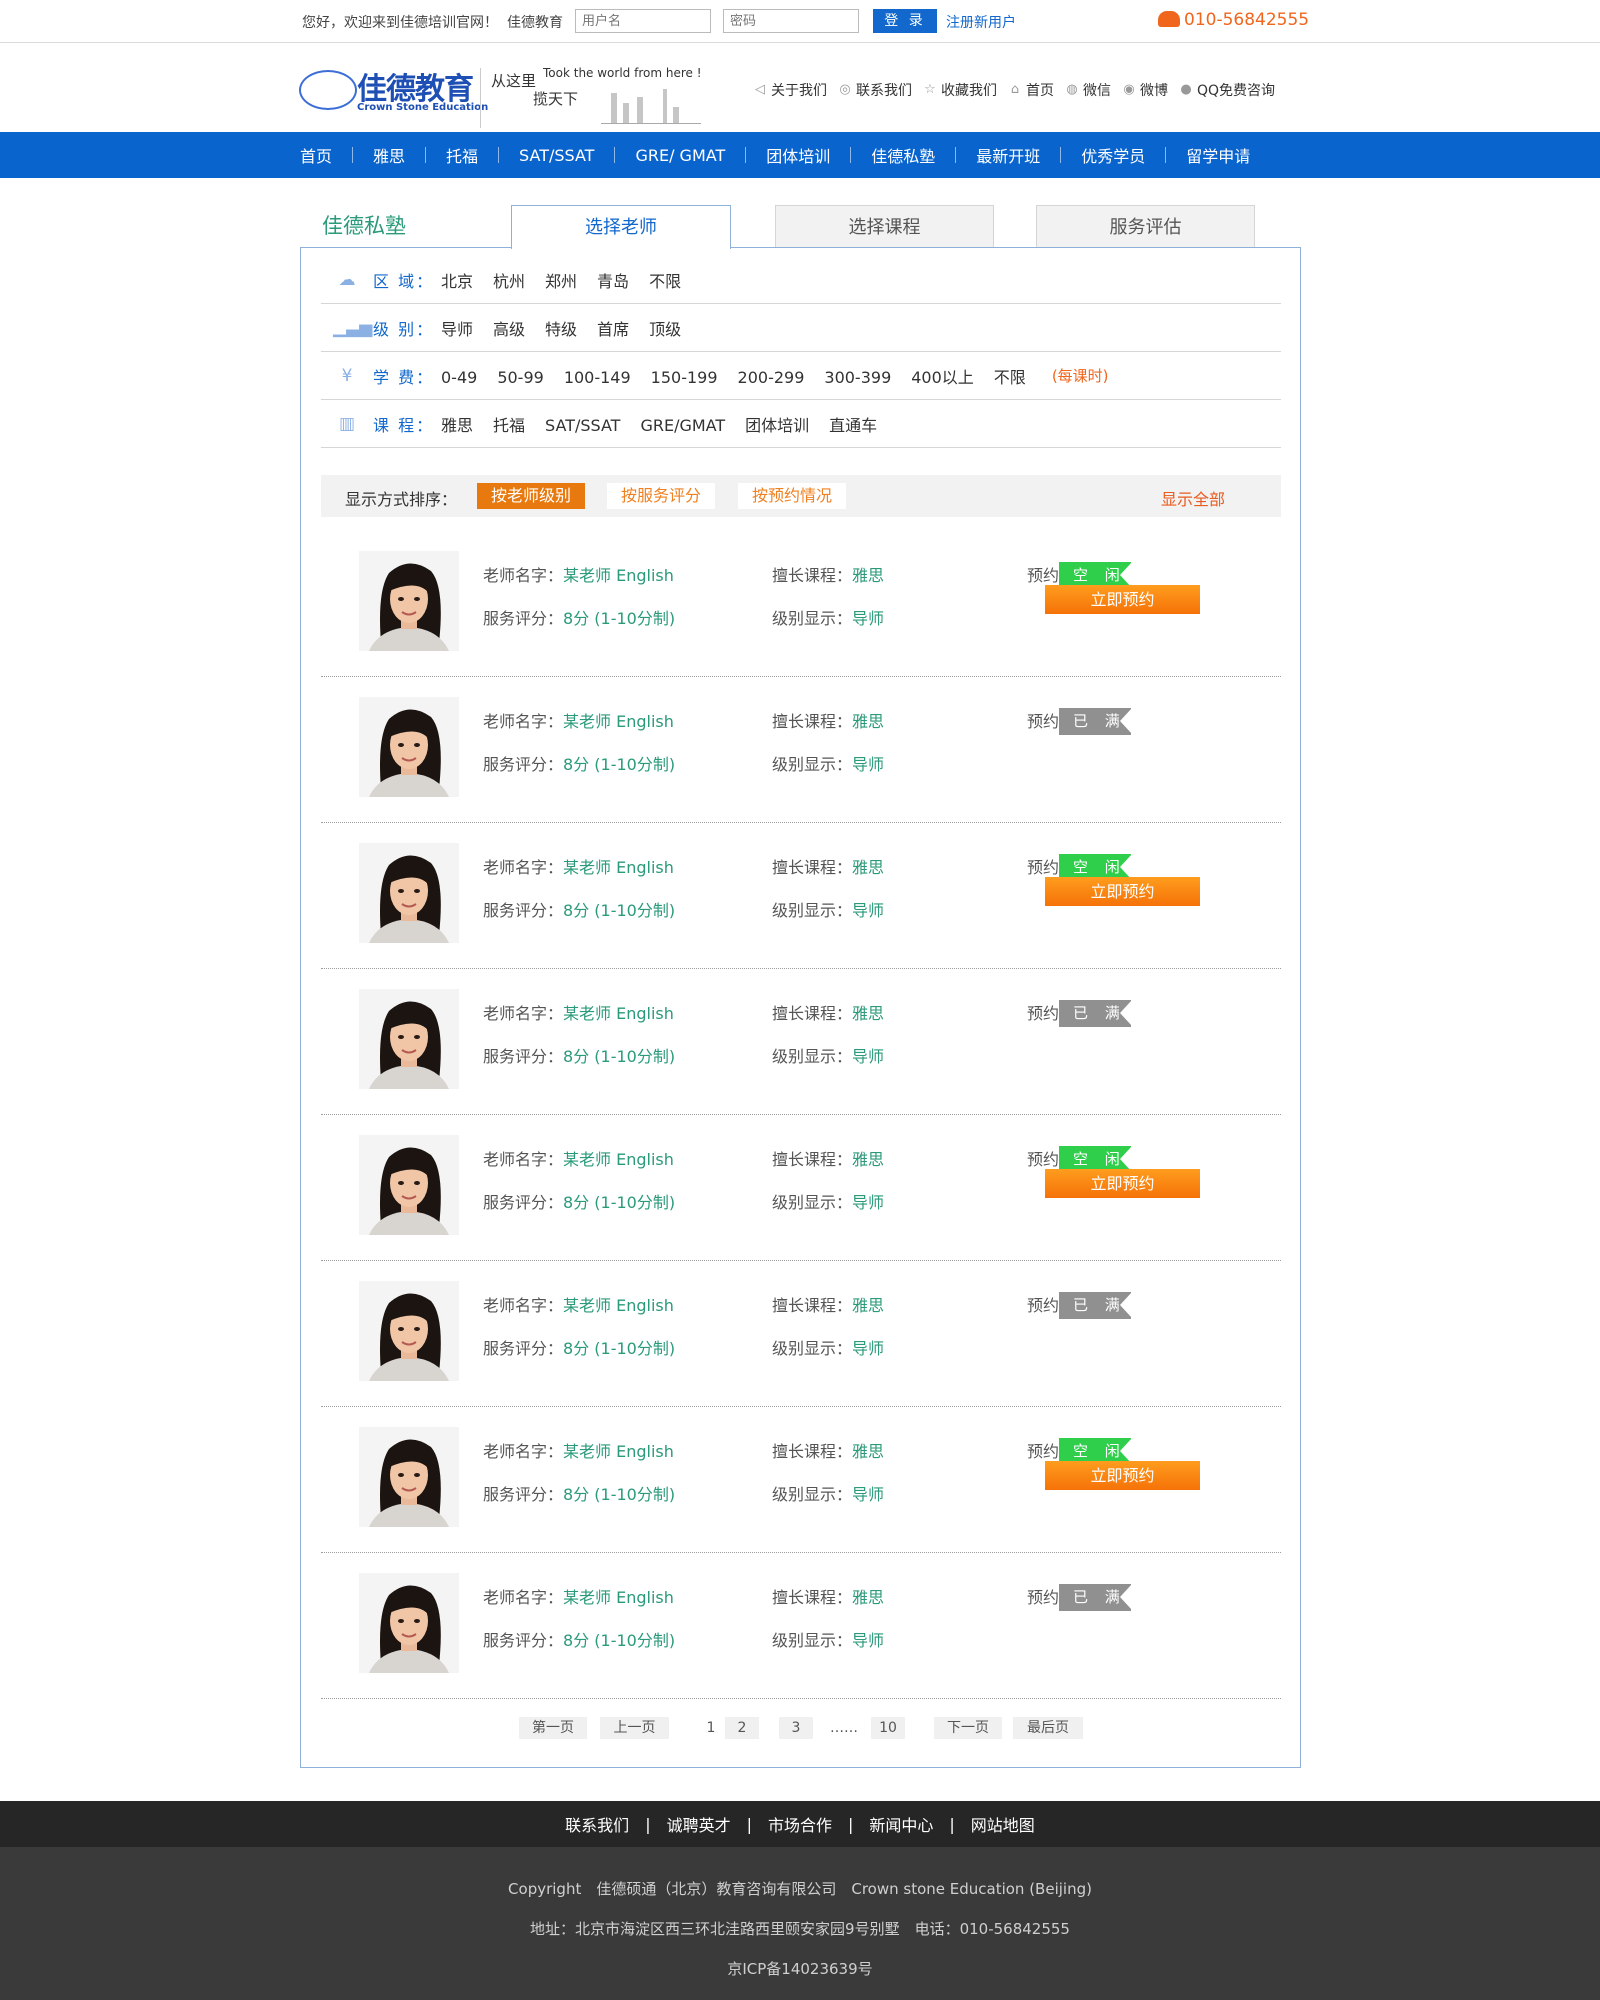 The height and width of the screenshot is (2000, 1600). I want to click on home-link: ⌂ 首页, so click(1030, 90).